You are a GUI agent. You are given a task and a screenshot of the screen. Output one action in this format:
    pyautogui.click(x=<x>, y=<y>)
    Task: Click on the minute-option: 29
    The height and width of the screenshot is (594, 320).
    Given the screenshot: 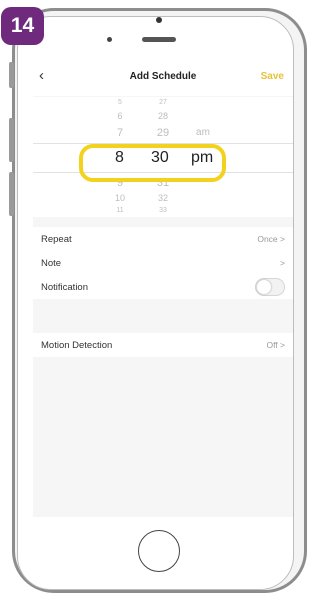 What is the action you would take?
    pyautogui.click(x=163, y=133)
    